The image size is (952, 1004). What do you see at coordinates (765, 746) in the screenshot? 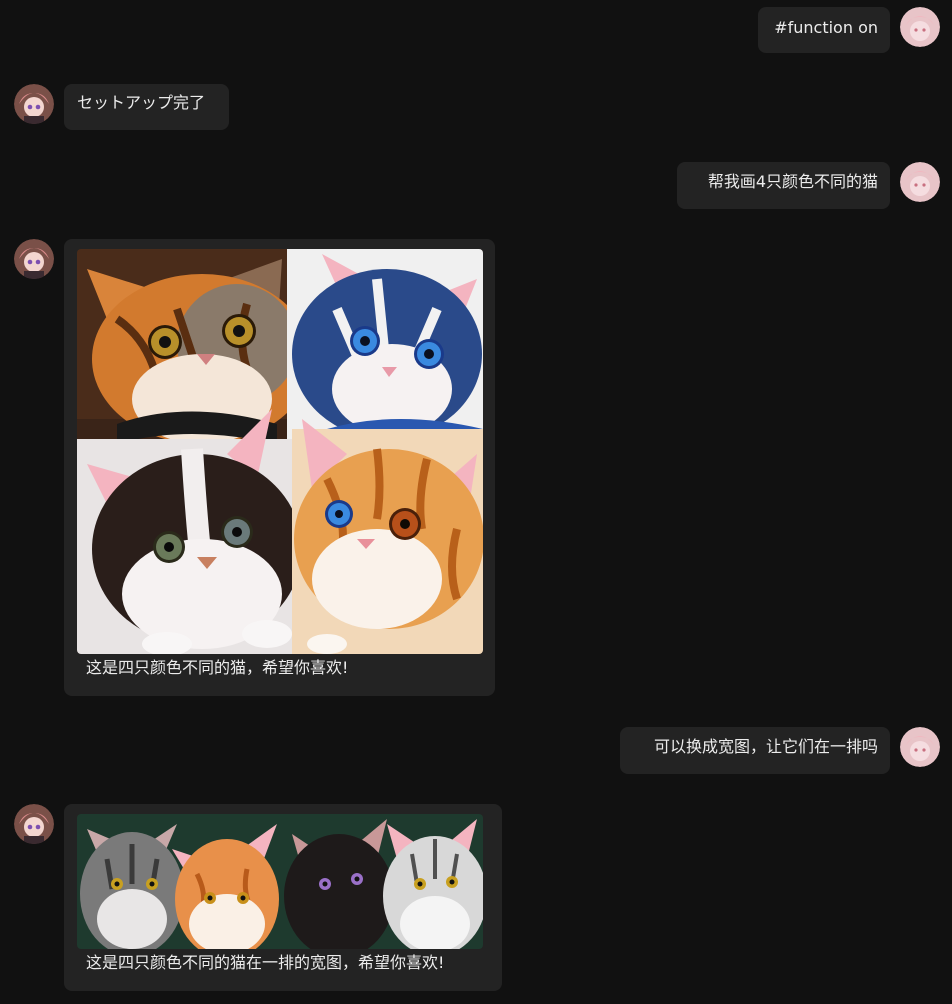
I see `message-text: 可以换成宽图，让它们在一排吗` at bounding box center [765, 746].